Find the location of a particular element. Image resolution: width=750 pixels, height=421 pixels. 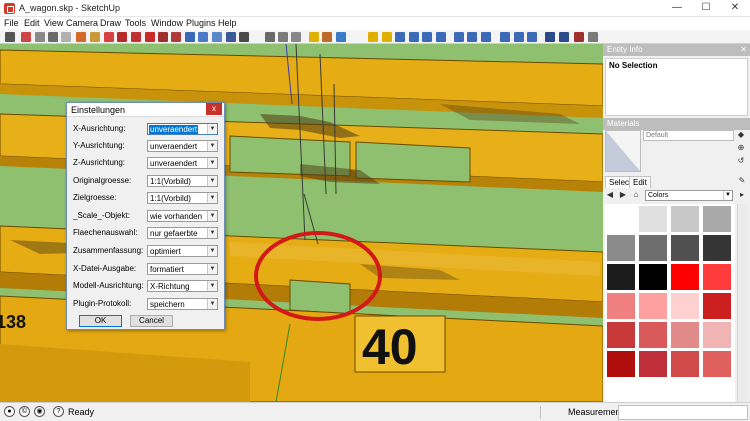

menu-camera: Camera is located at coordinates (82, 23).